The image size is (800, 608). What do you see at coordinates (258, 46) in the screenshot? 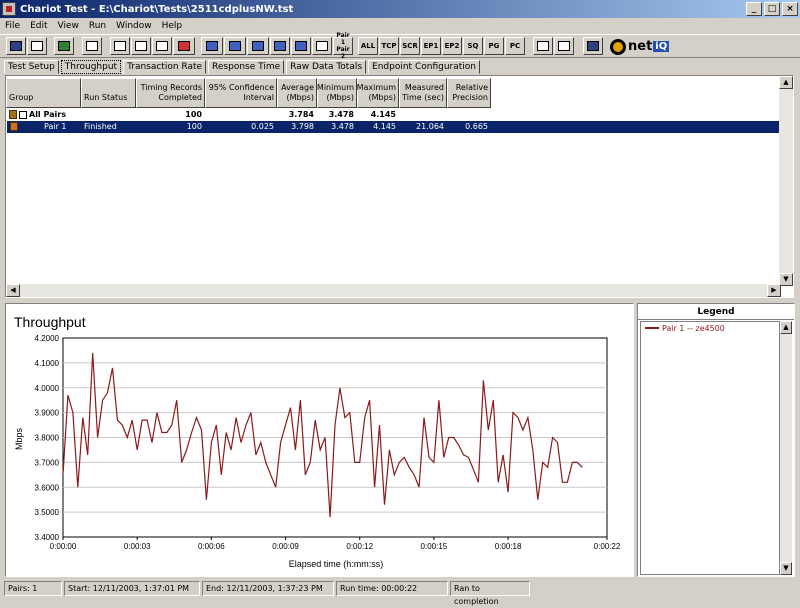
I see `network-icon` at bounding box center [258, 46].